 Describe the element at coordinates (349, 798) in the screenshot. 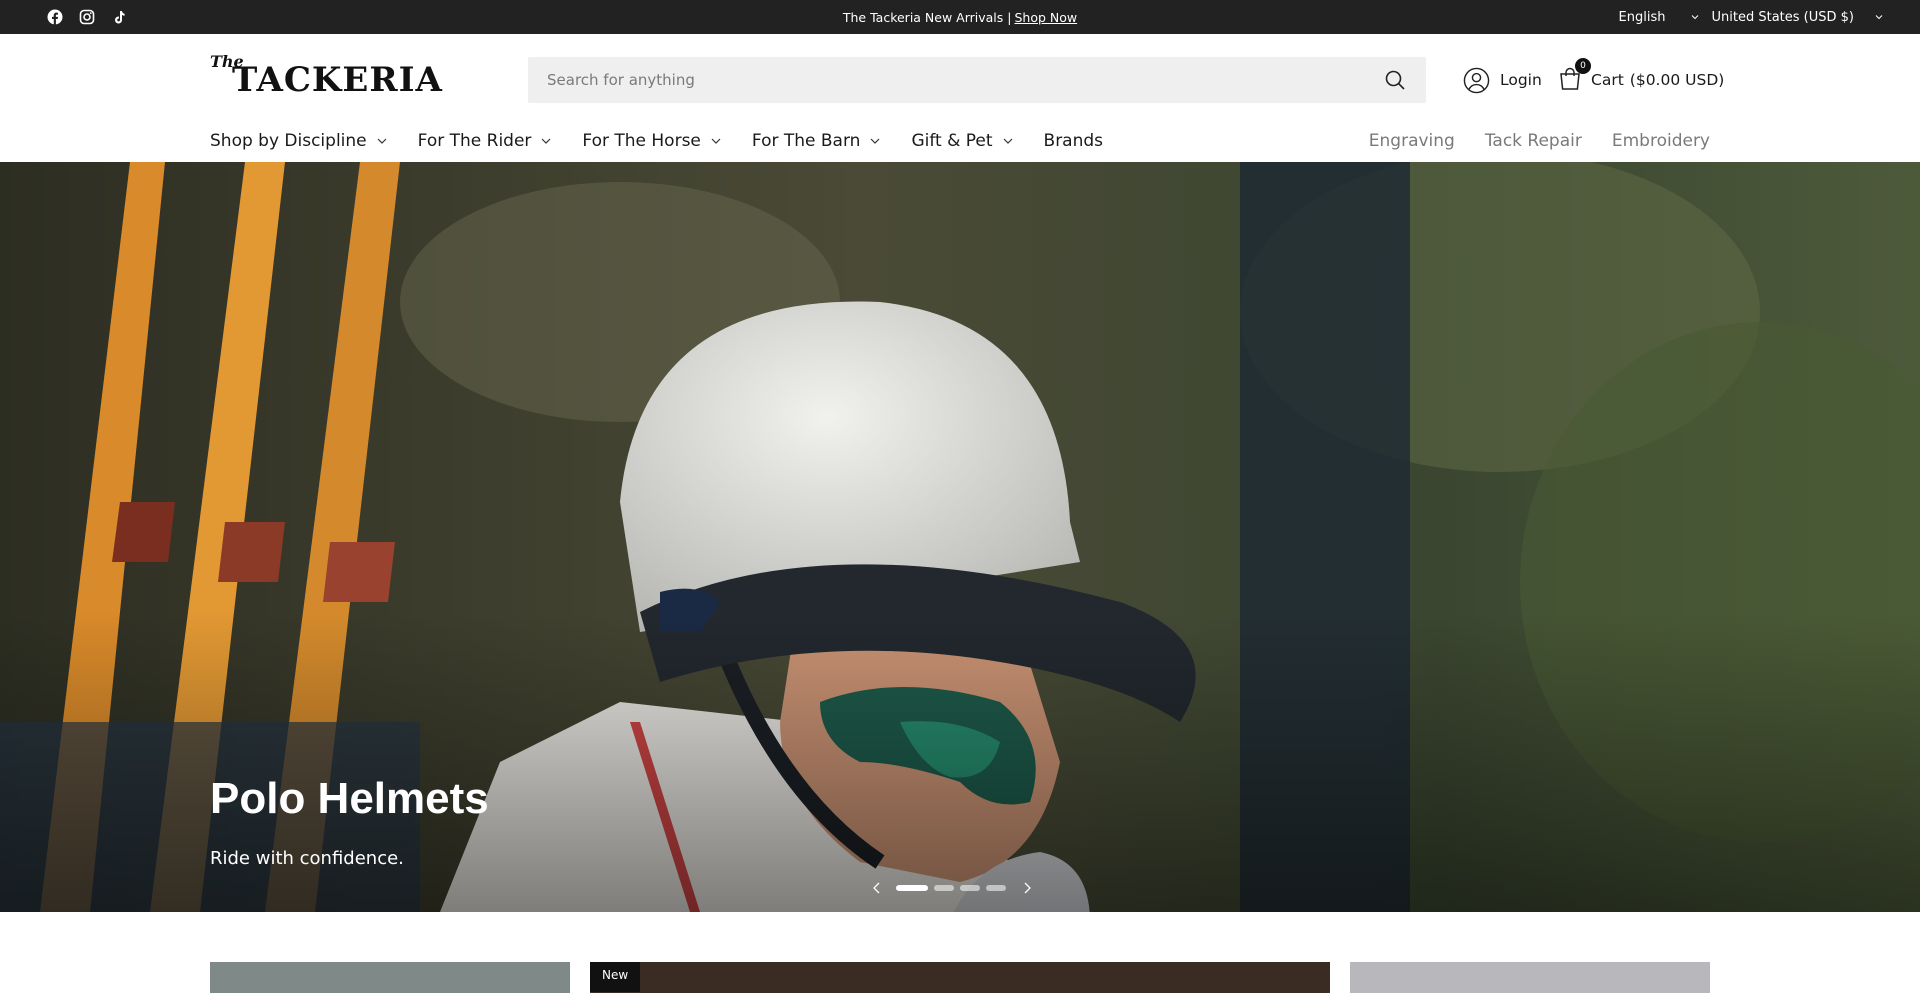

I see `hero-title: Polo Helmets` at that location.